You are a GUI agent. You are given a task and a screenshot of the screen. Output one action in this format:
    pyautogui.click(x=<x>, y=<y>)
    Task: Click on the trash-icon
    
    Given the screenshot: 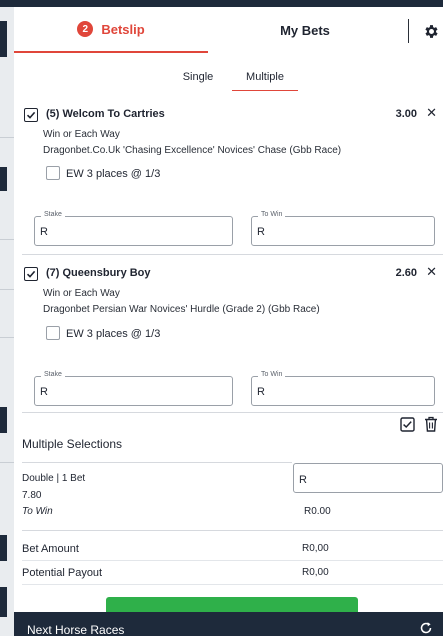 What is the action you would take?
    pyautogui.click(x=431, y=424)
    